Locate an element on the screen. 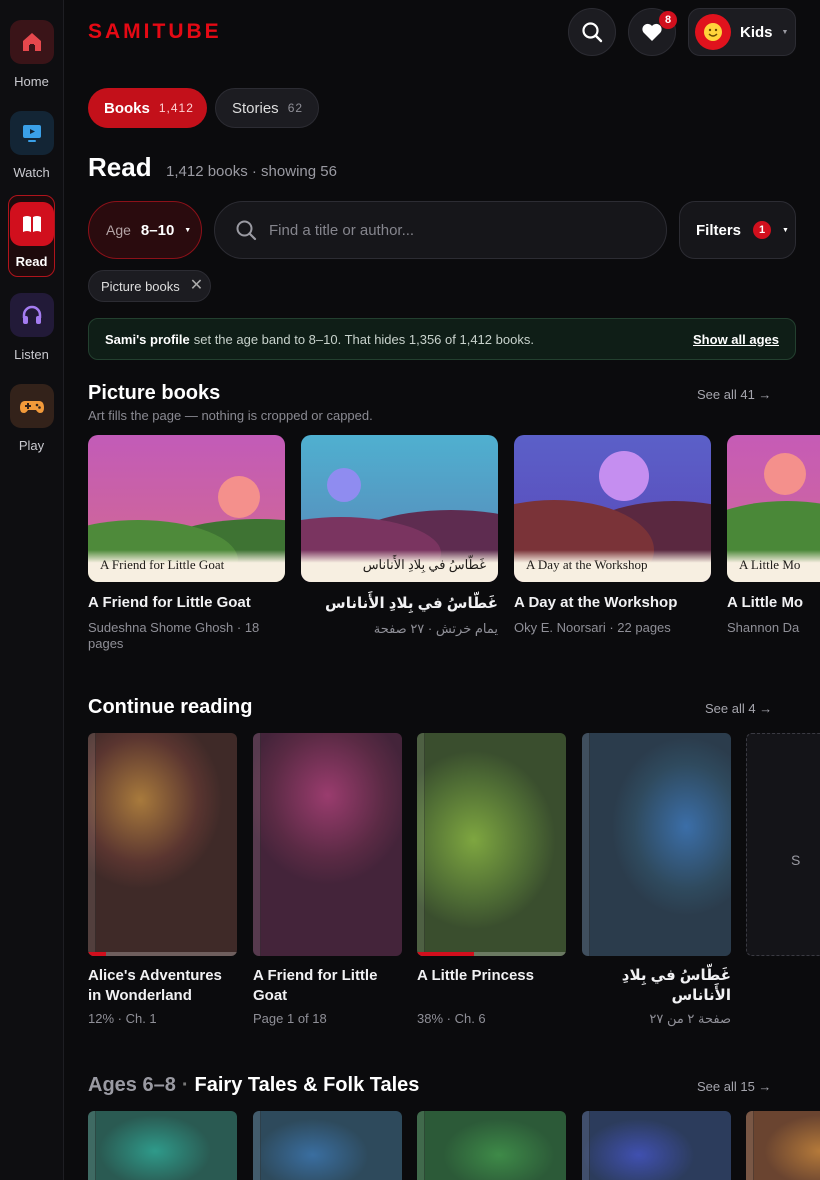  filters-label: Filters is located at coordinates (719, 230).